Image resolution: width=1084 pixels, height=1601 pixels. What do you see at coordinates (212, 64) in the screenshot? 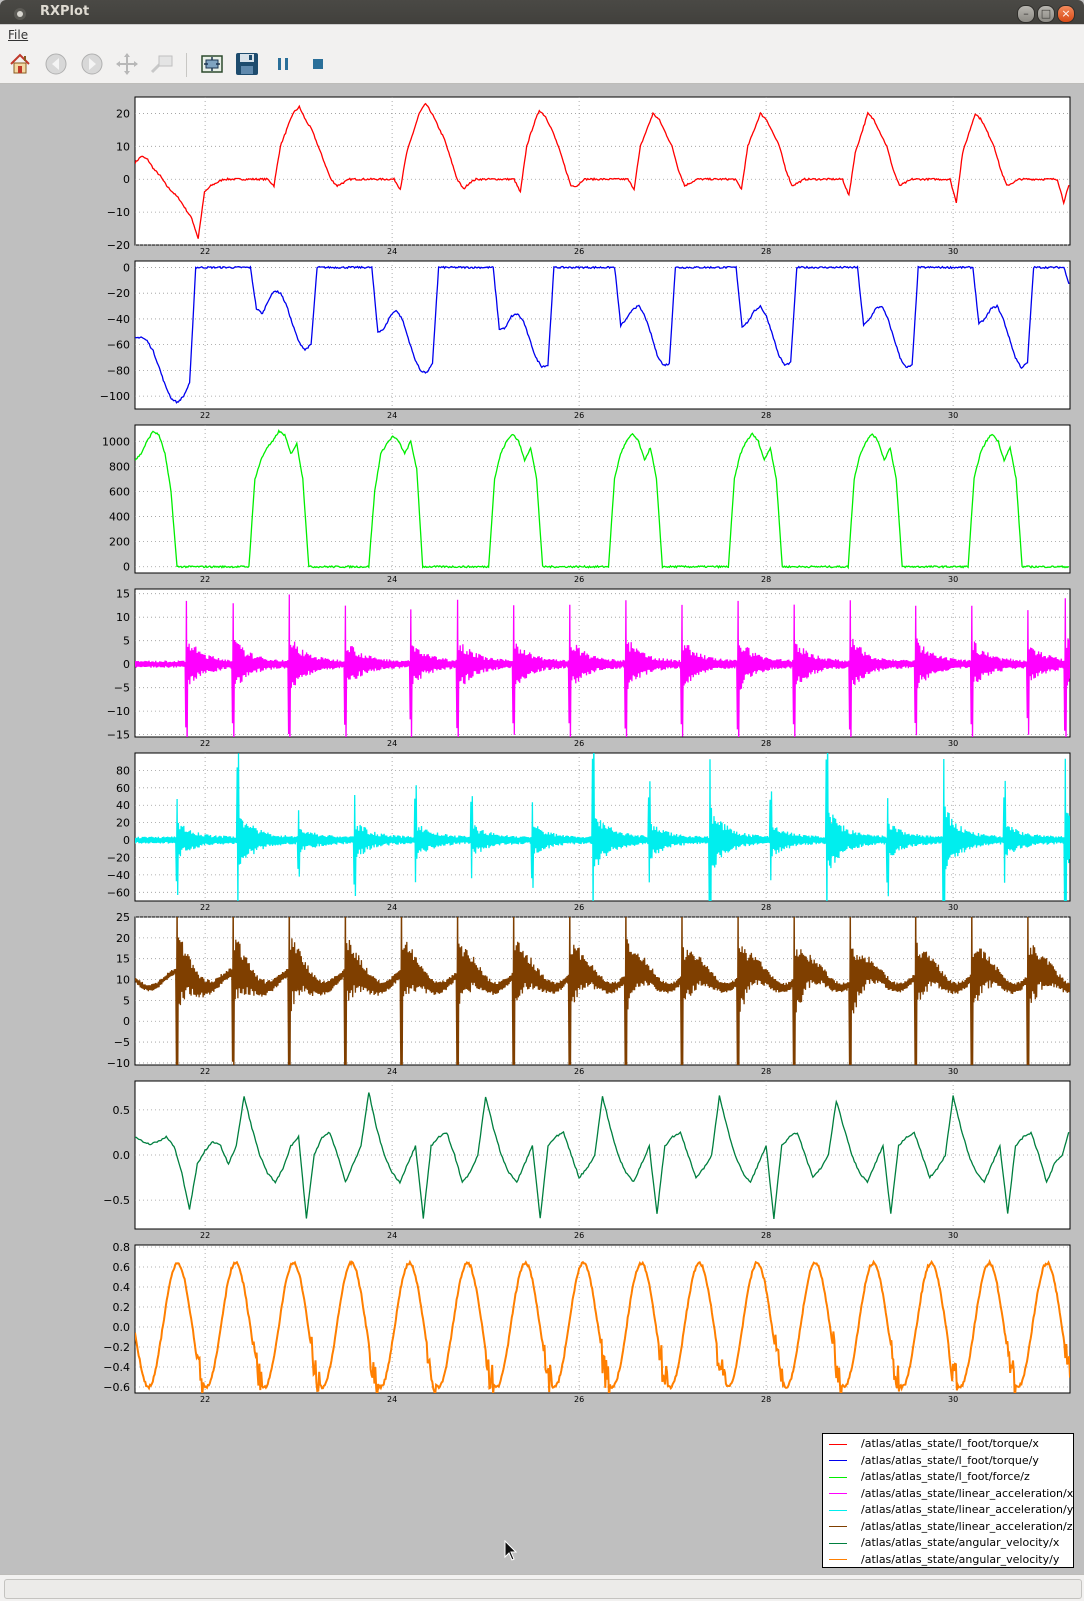
I see `configure-subplots-button` at bounding box center [212, 64].